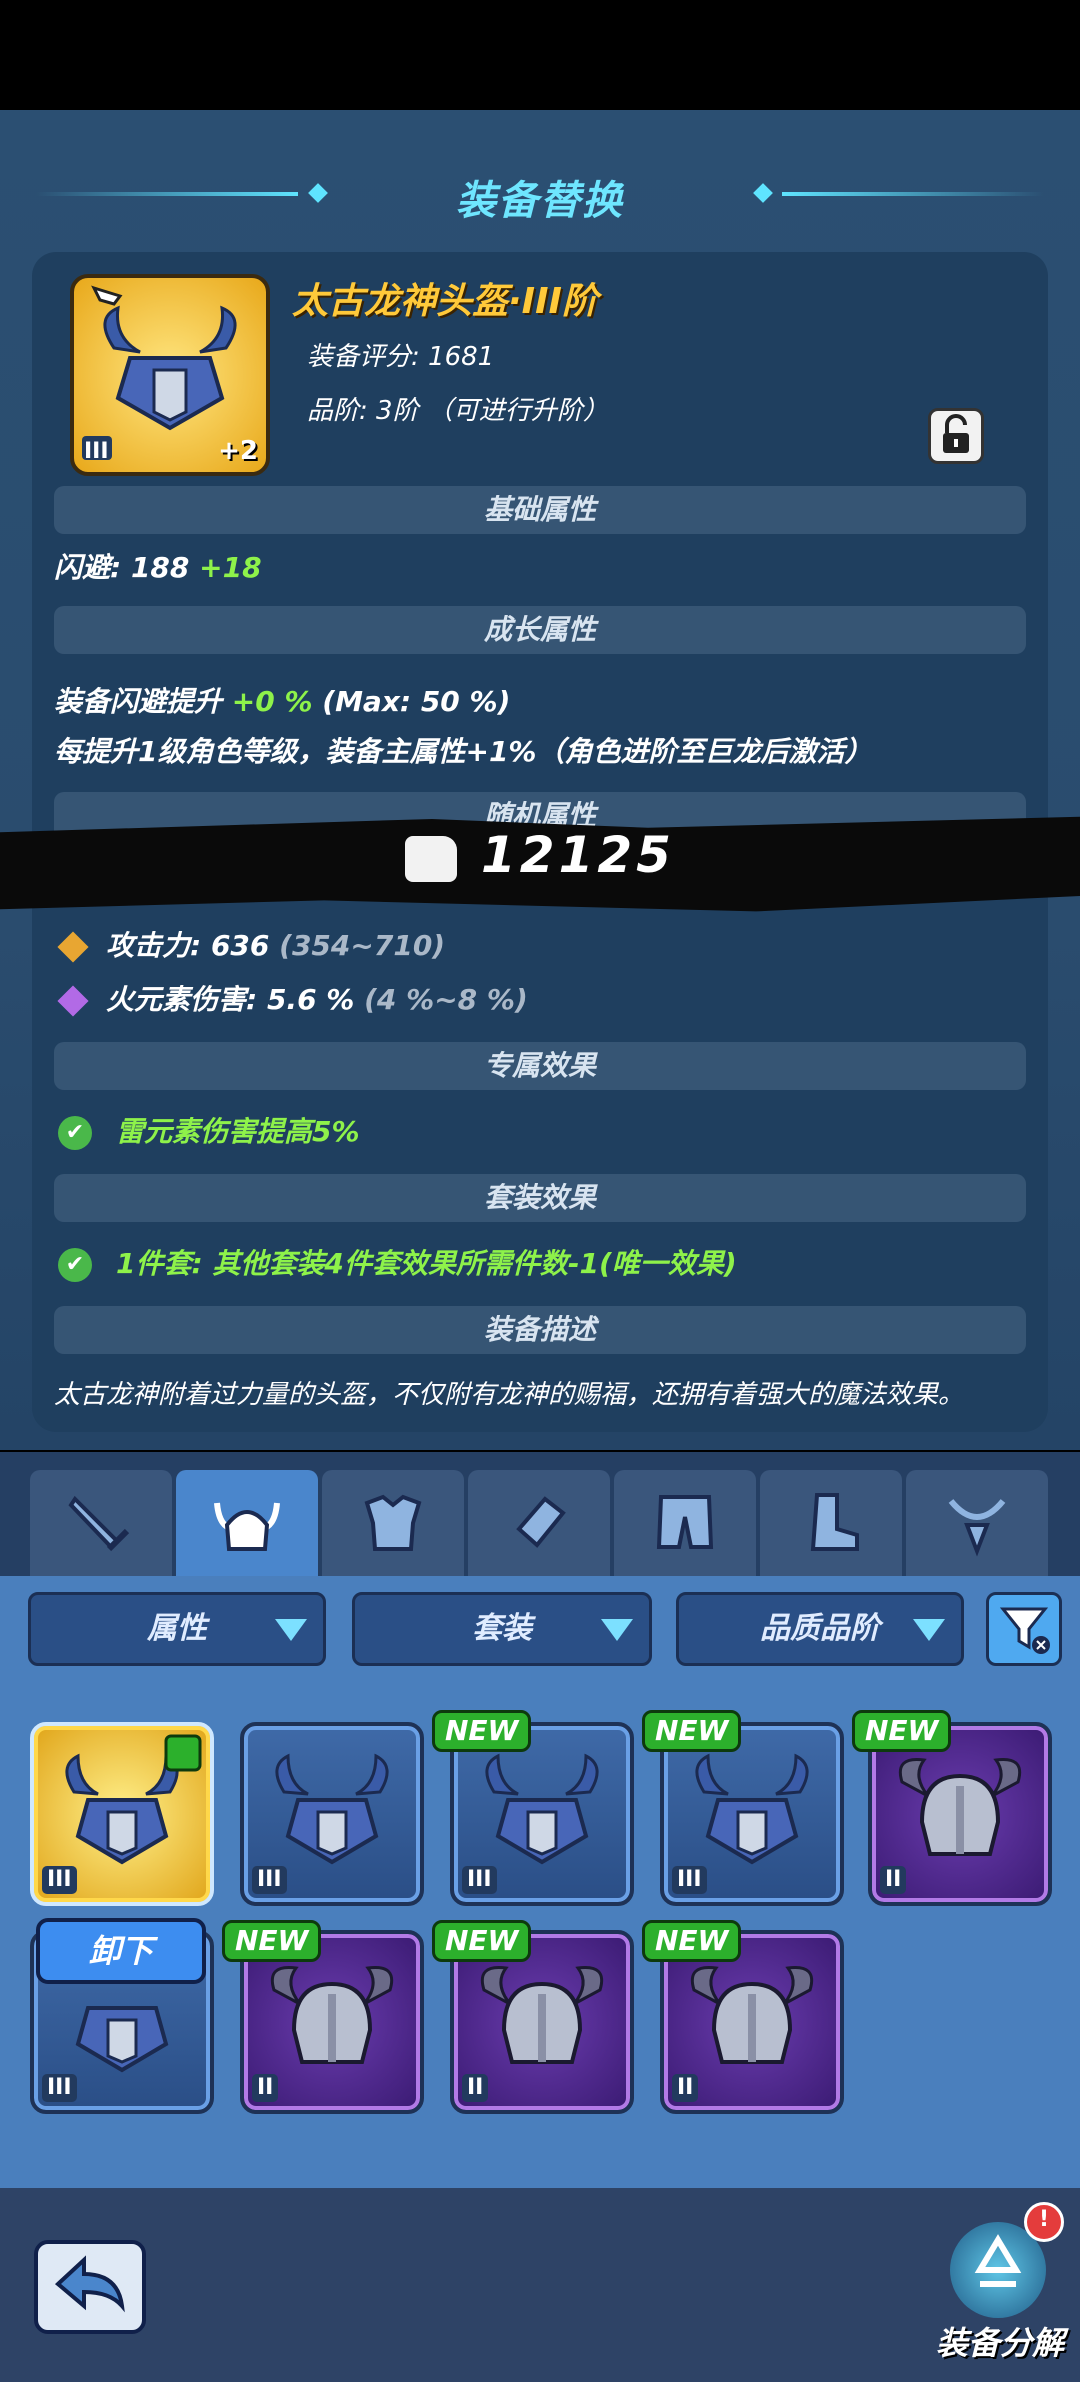  Describe the element at coordinates (445, 301) in the screenshot. I see `item-name: 太古龙神头盔·III阶` at that location.